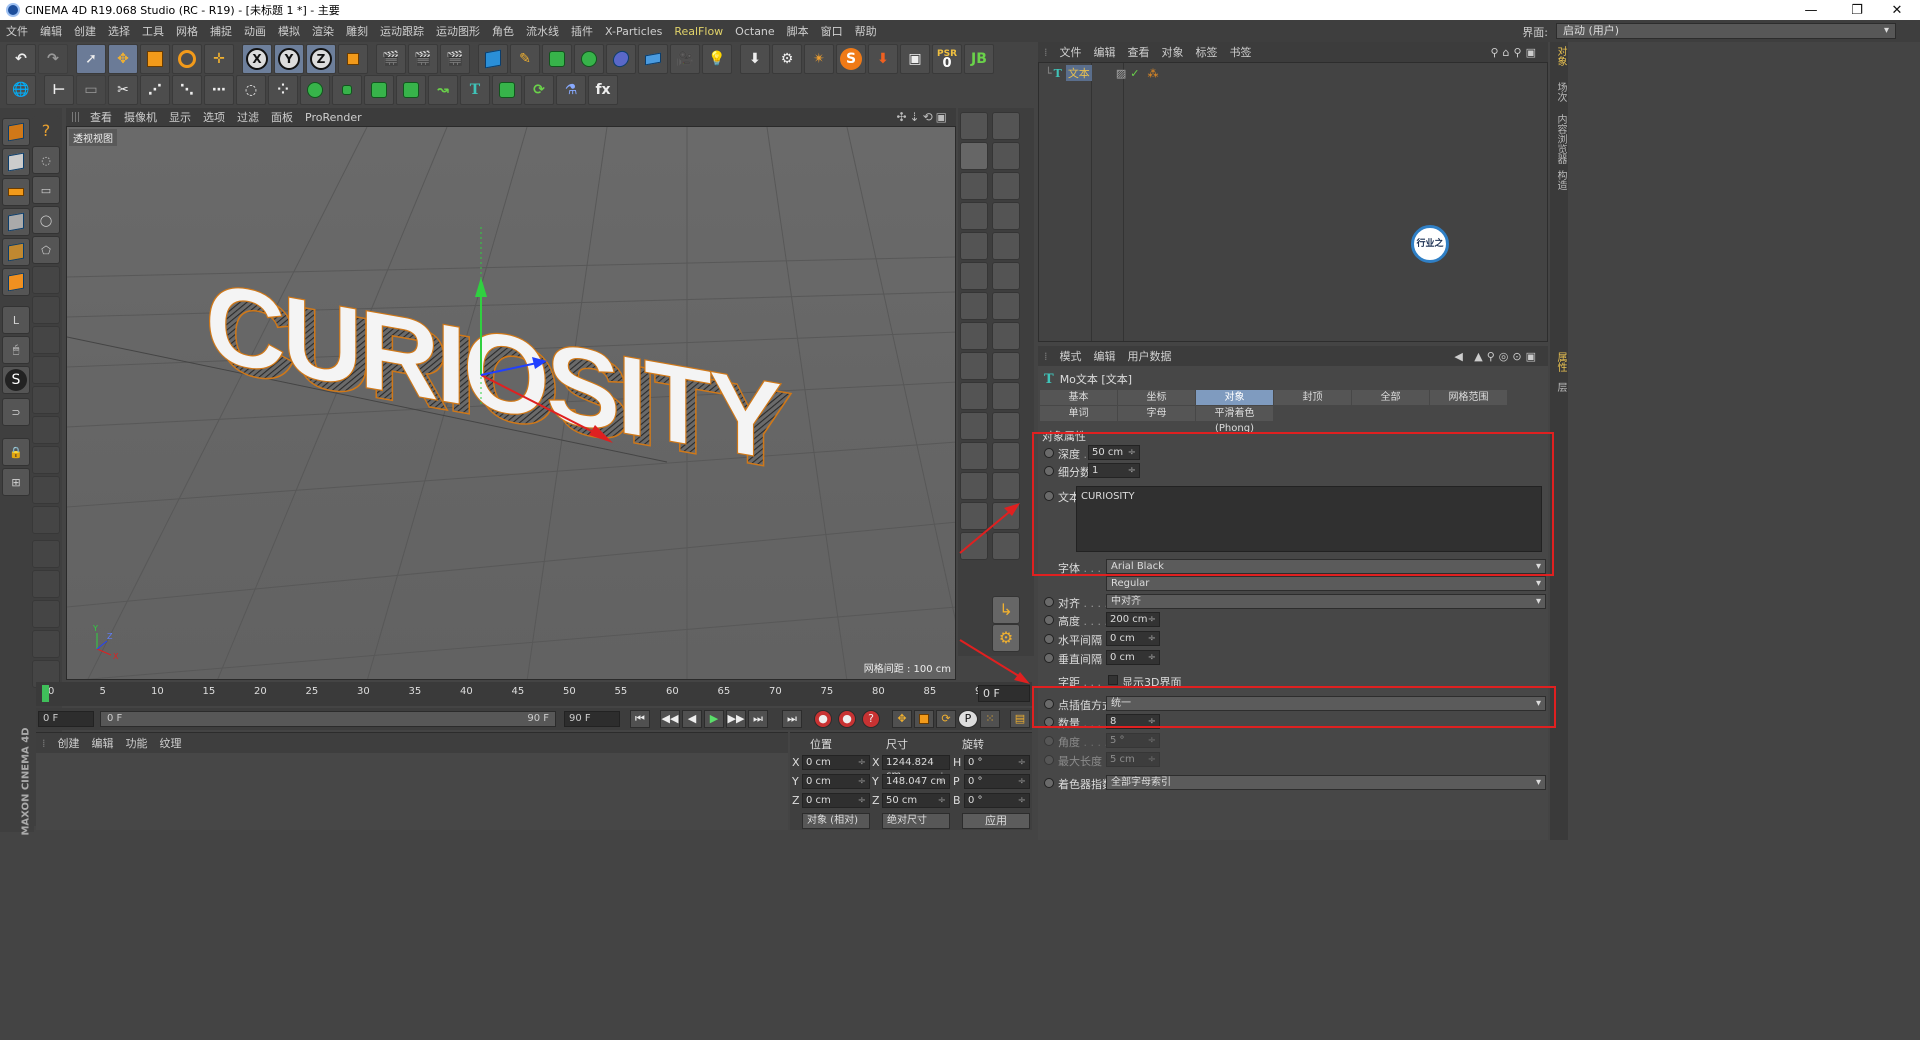 This screenshot has height=1040, width=1920. What do you see at coordinates (1326, 782) in the screenshot?
I see `shader-index-dropdown: 全部字母索引` at bounding box center [1326, 782].